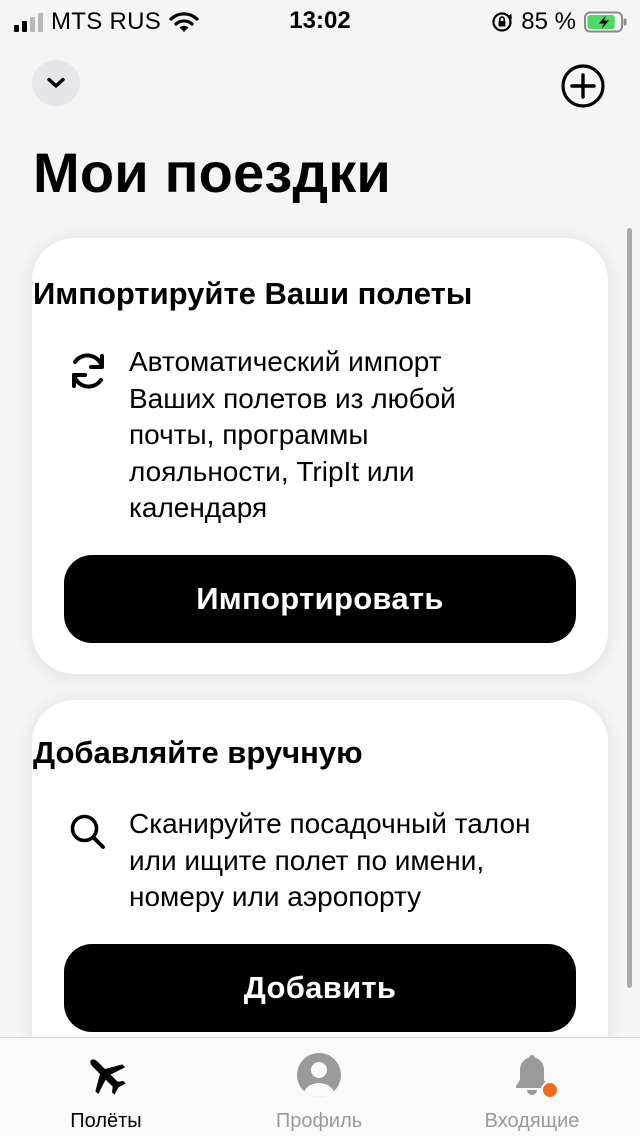  Describe the element at coordinates (532, 1087) in the screenshot. I see `tab-inbox: Входящие` at that location.